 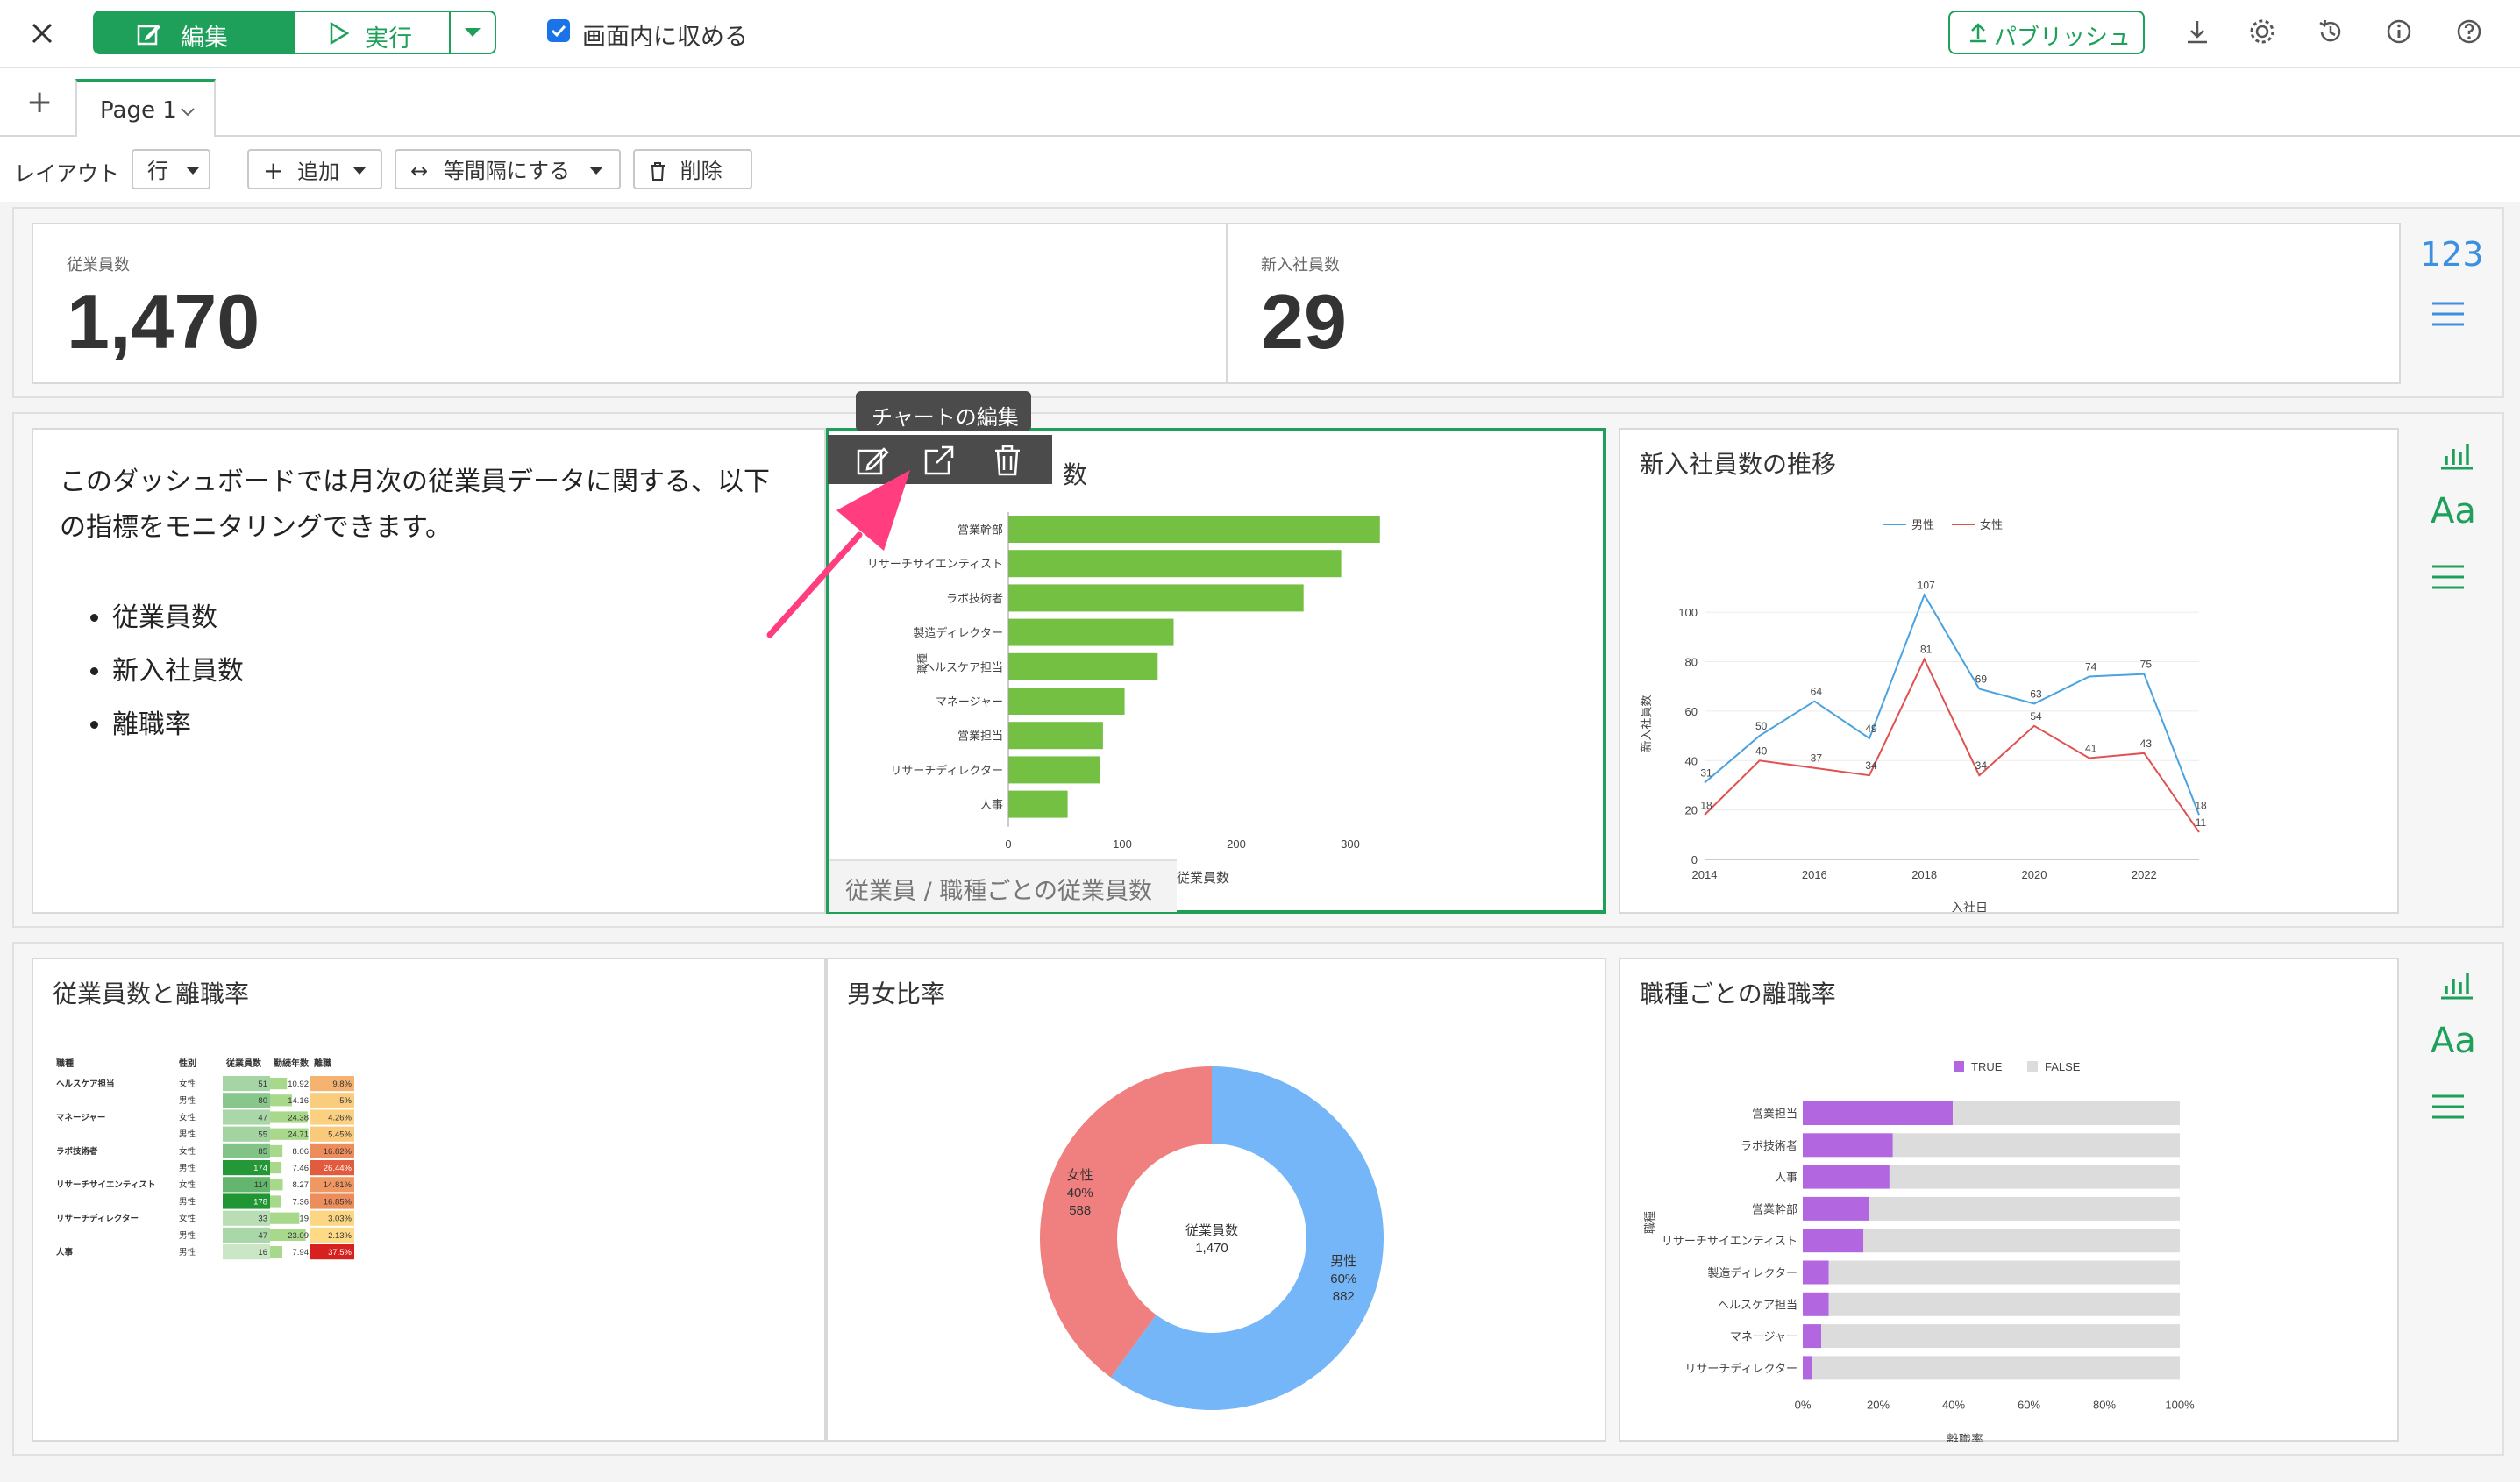 What do you see at coordinates (508, 169) in the screenshot?
I see `equal-spacing-button: ↔ 等間隔にする` at bounding box center [508, 169].